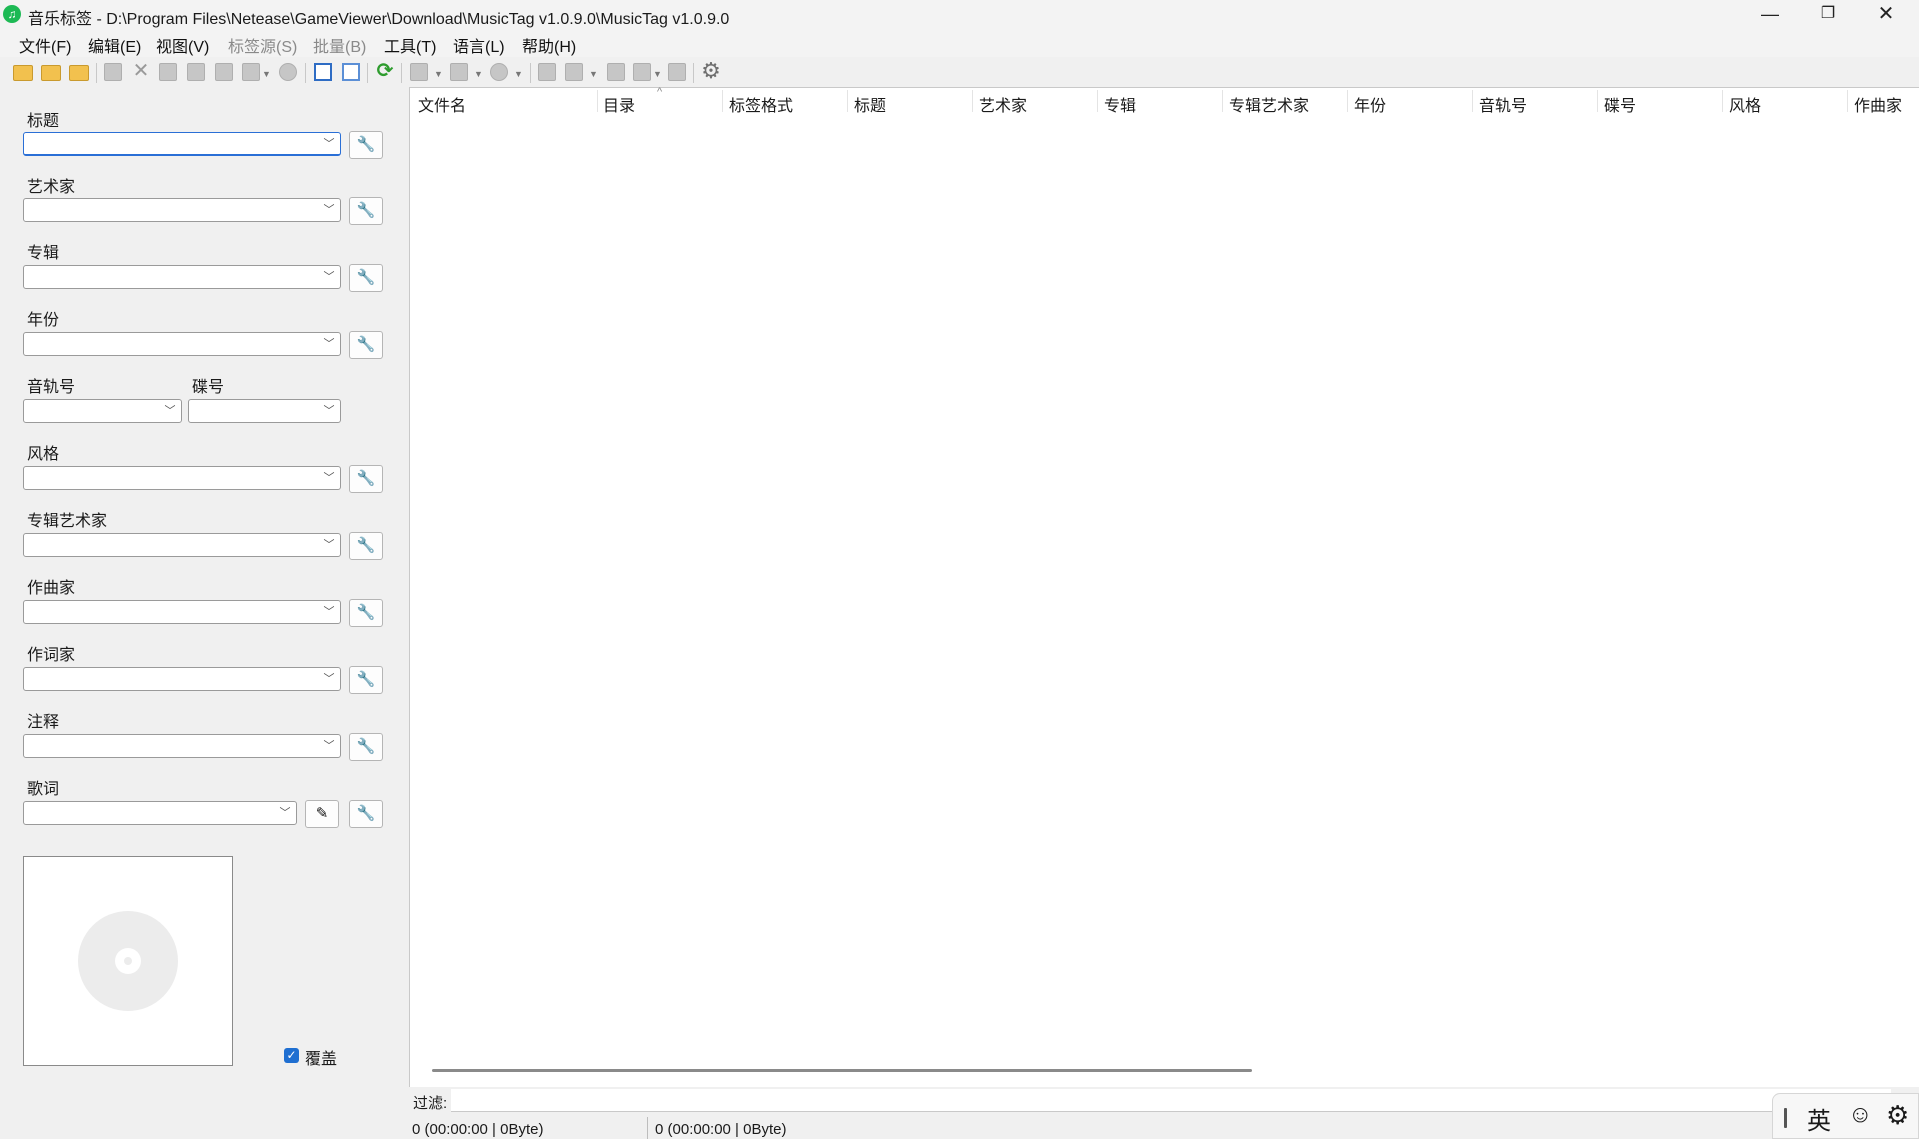 The image size is (1919, 1139). Describe the element at coordinates (196, 72) in the screenshot. I see `book-icon` at that location.